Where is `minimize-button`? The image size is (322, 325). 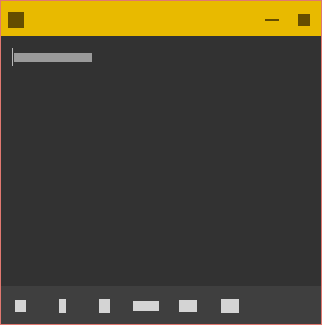 minimize-button is located at coordinates (272, 19).